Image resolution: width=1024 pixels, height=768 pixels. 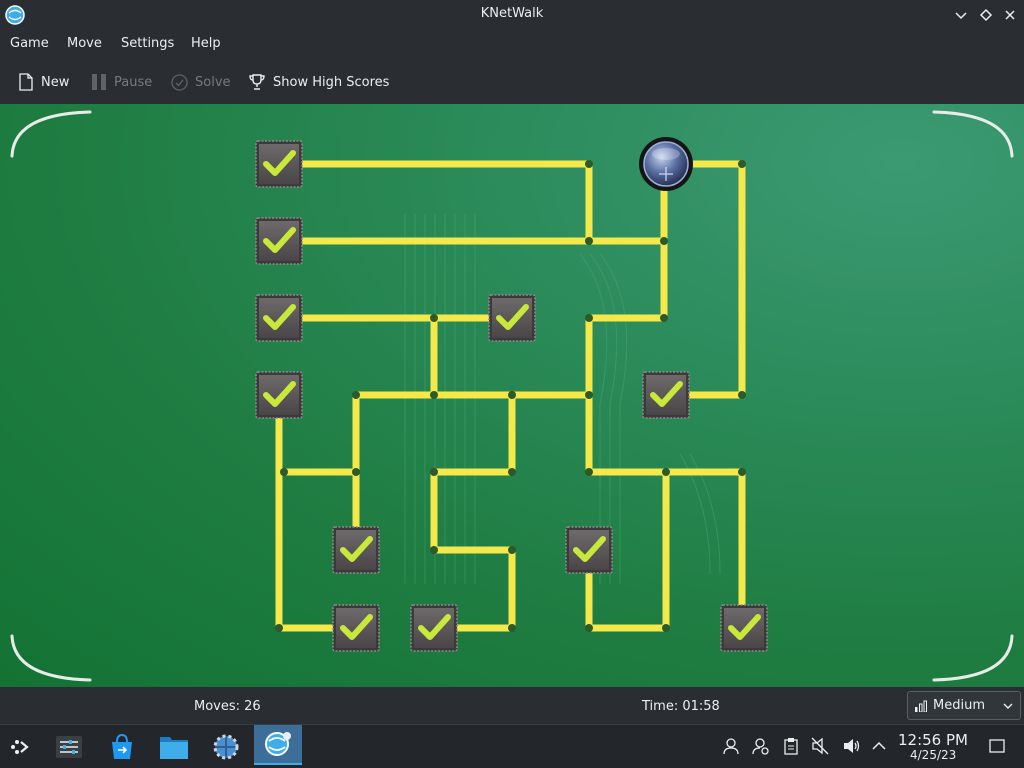 What do you see at coordinates (933, 740) in the screenshot?
I see `clock-time: 12:56 PM` at bounding box center [933, 740].